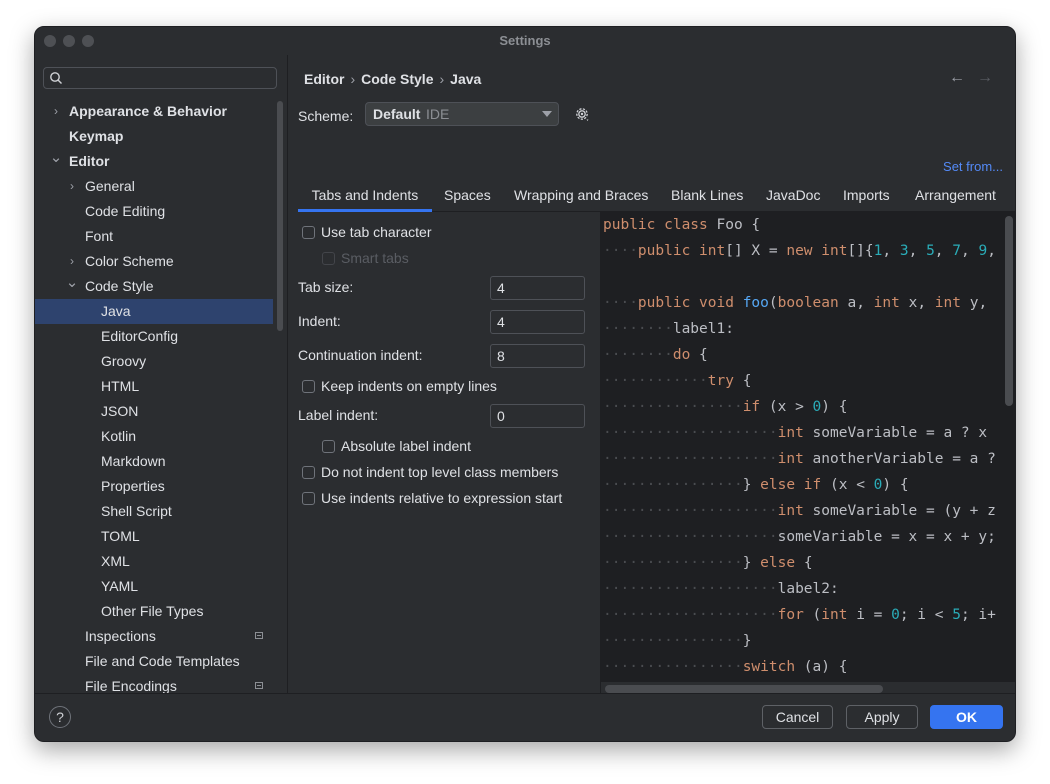 This screenshot has width=1050, height=784. What do you see at coordinates (860, 251) in the screenshot?
I see `code-token: []{` at bounding box center [860, 251].